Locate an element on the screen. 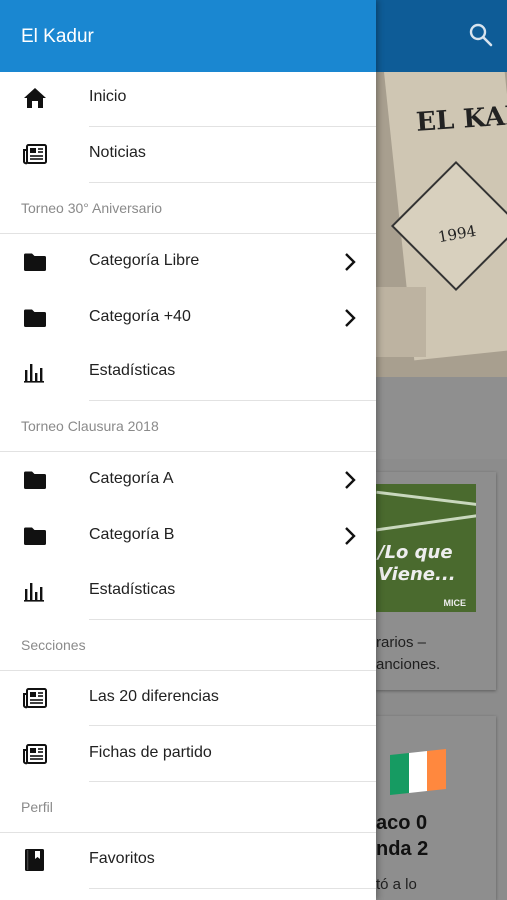 Image resolution: width=507 pixels, height=900 pixels. nav-item-favoritos: Favoritos is located at coordinates (188, 860).